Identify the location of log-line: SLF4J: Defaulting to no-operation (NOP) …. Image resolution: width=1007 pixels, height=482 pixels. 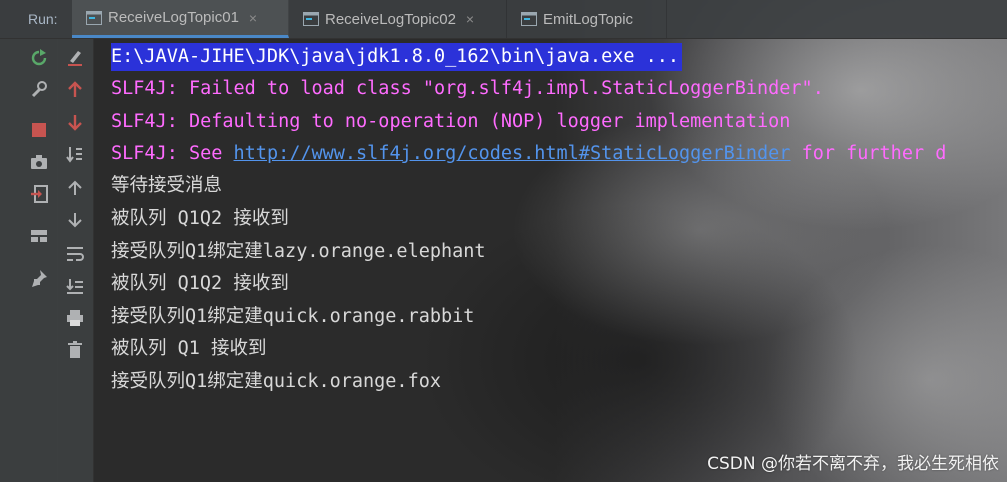
(451, 121).